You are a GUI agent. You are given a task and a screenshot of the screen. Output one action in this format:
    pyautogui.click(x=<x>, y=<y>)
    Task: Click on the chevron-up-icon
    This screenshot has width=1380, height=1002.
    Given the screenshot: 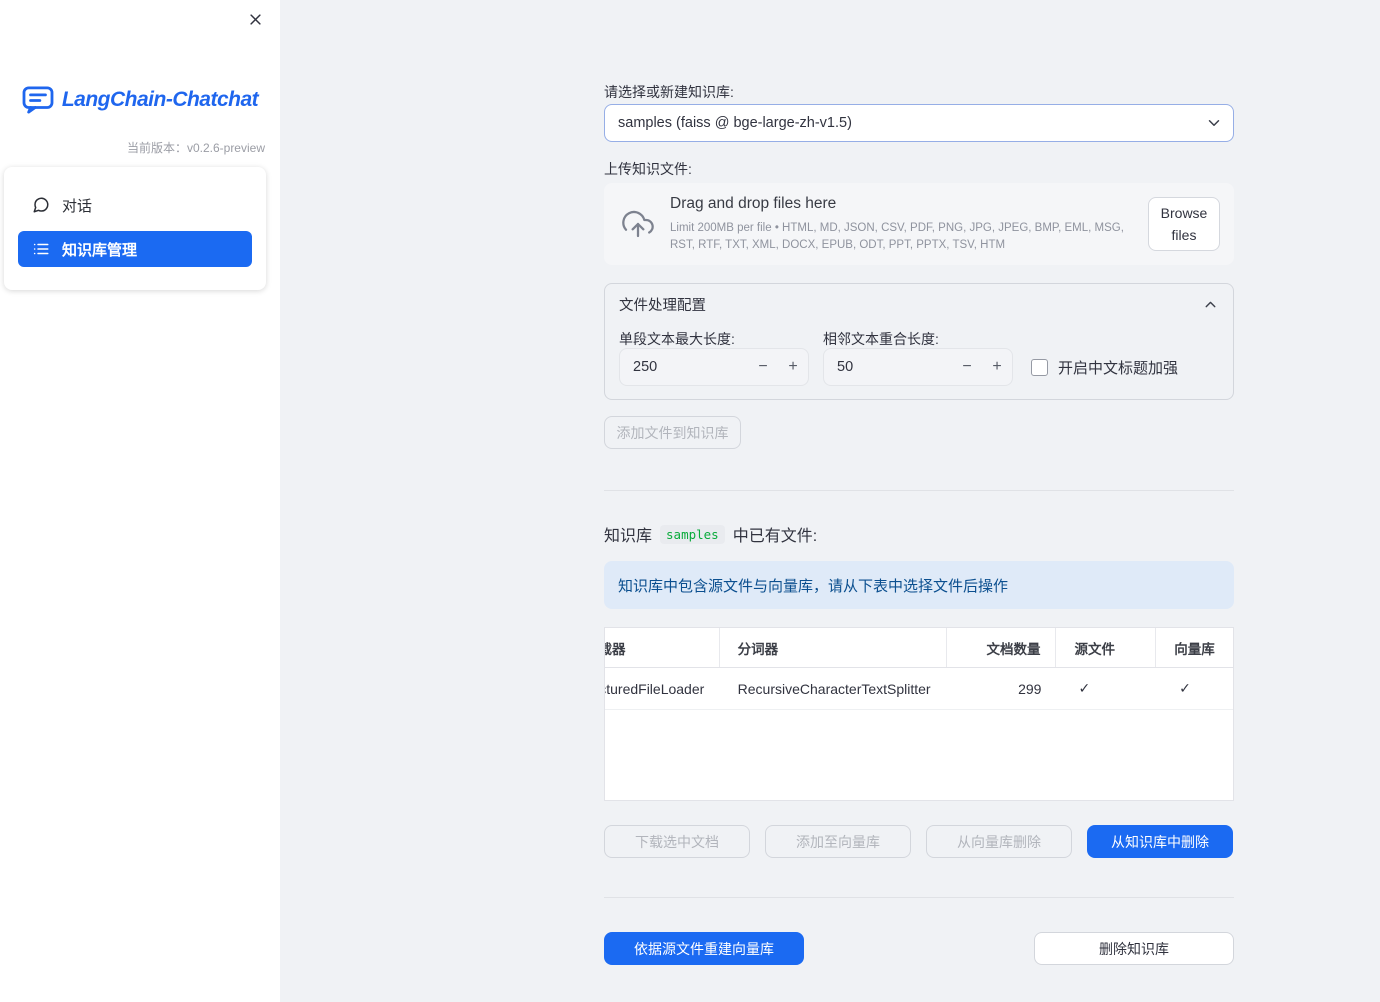 What is the action you would take?
    pyautogui.click(x=1210, y=304)
    